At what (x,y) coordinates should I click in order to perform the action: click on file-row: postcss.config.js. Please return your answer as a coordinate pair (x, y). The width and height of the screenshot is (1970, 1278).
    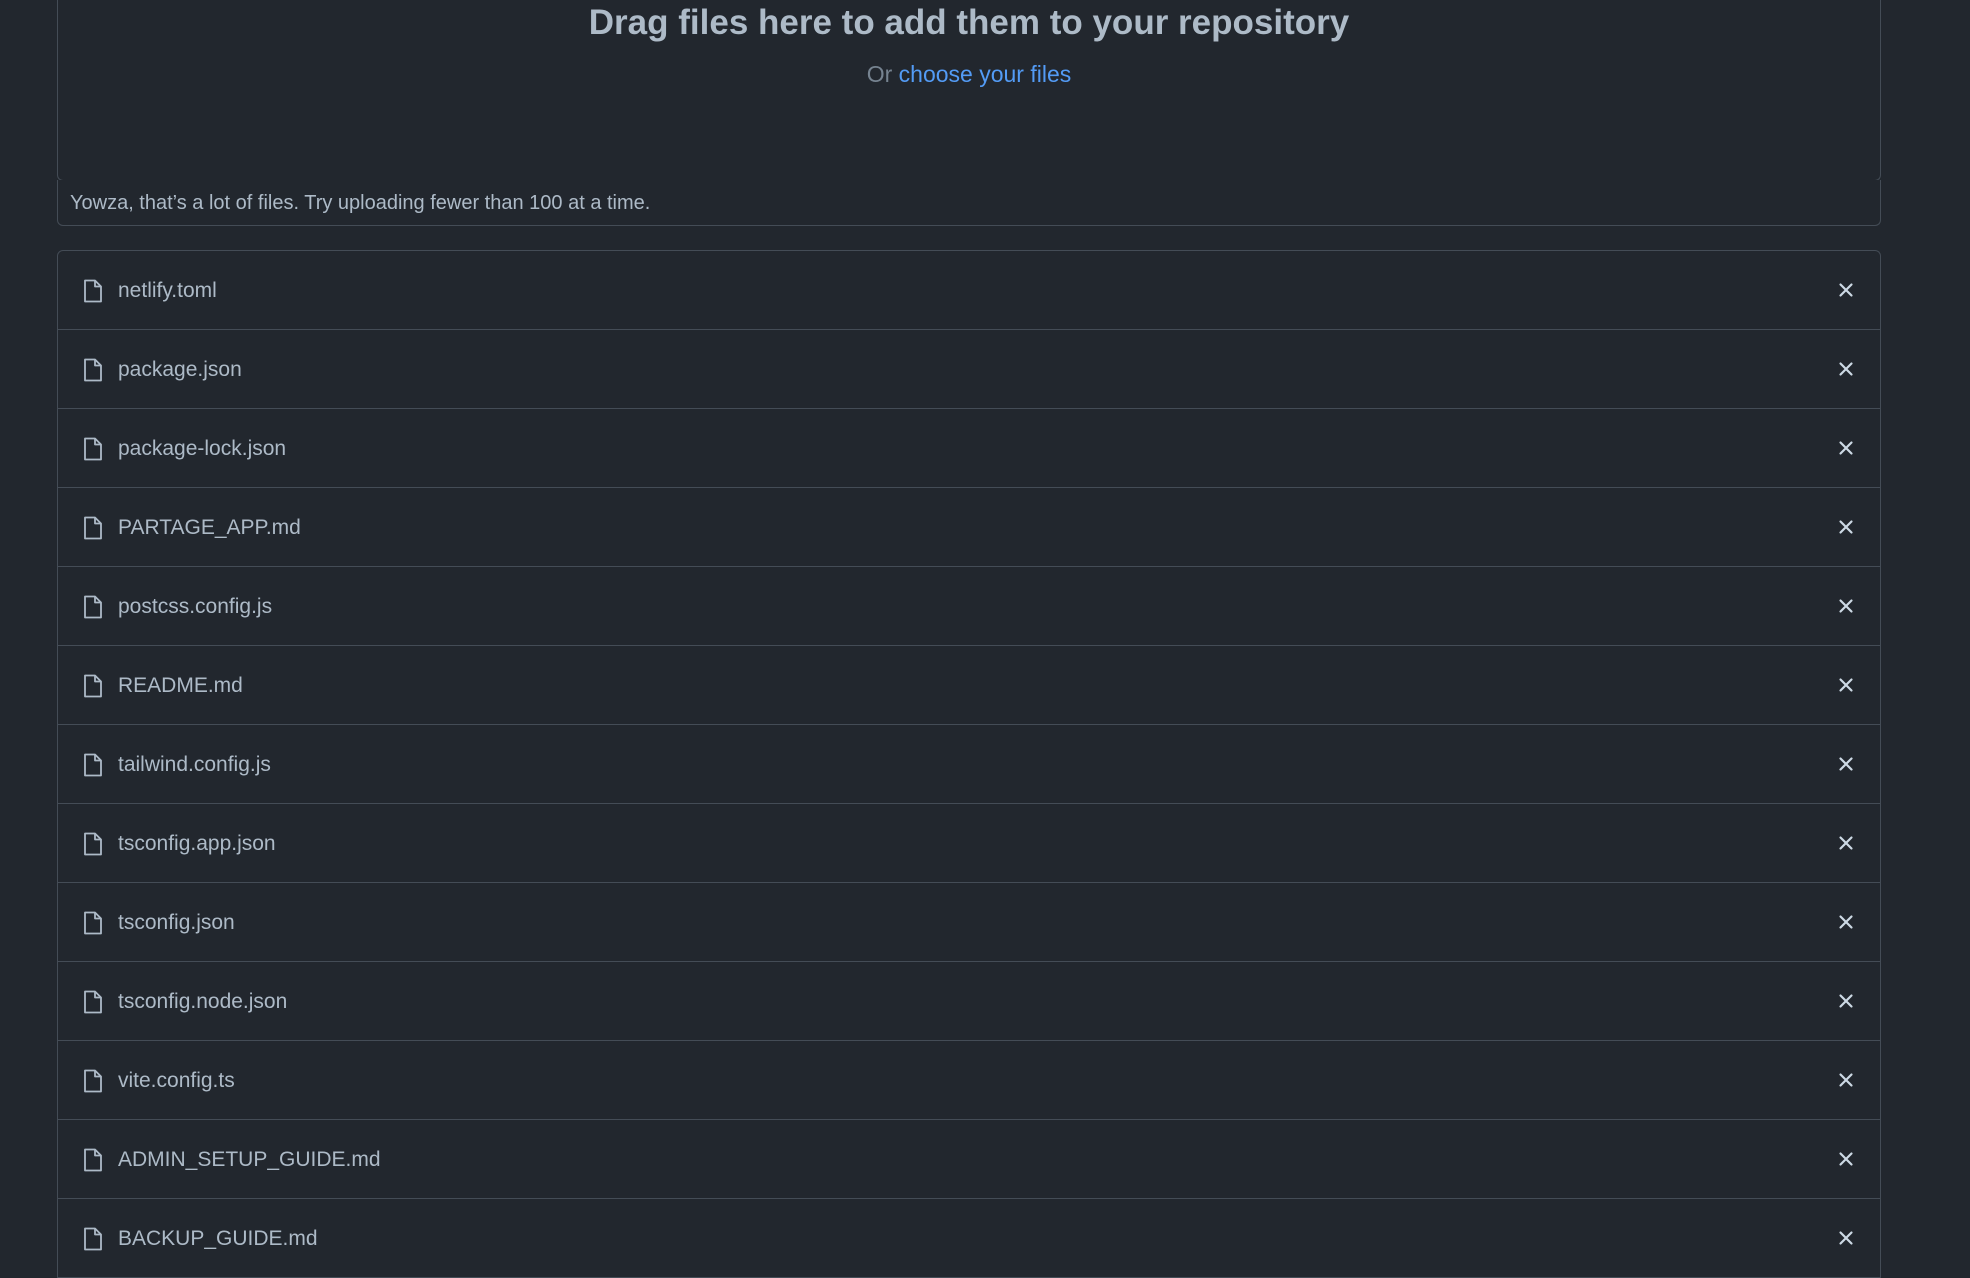
    Looking at the image, I should click on (969, 606).